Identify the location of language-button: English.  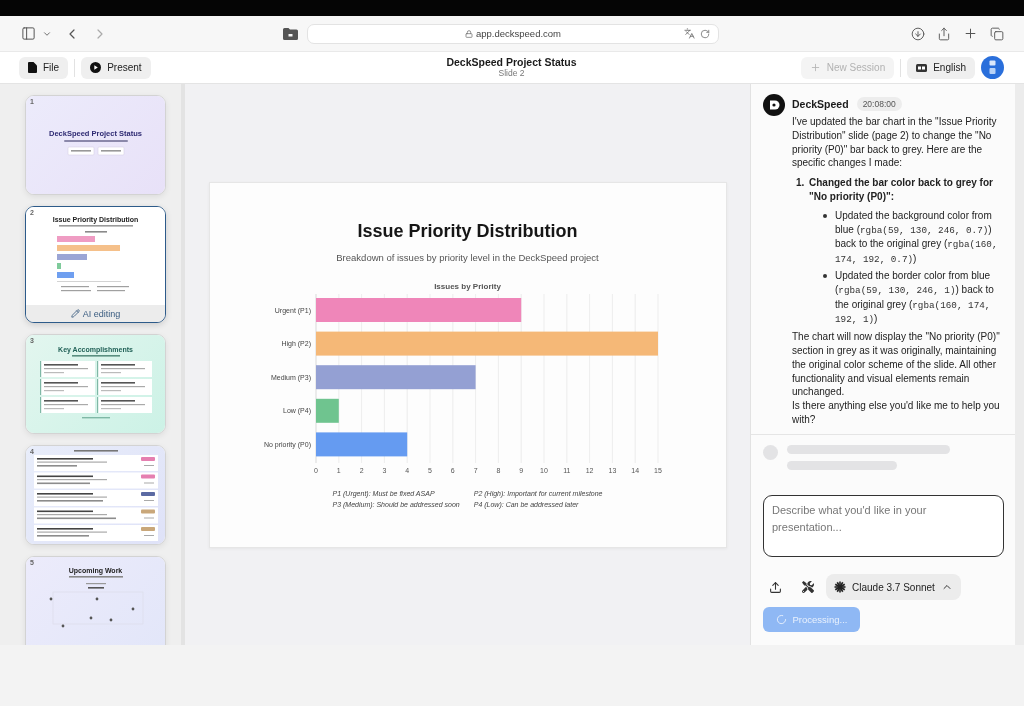
(941, 67).